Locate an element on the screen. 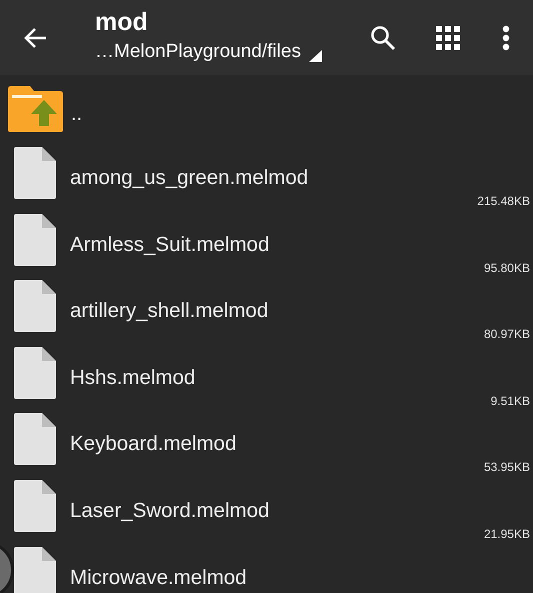  dropdown-triangle-icon is located at coordinates (315, 56).